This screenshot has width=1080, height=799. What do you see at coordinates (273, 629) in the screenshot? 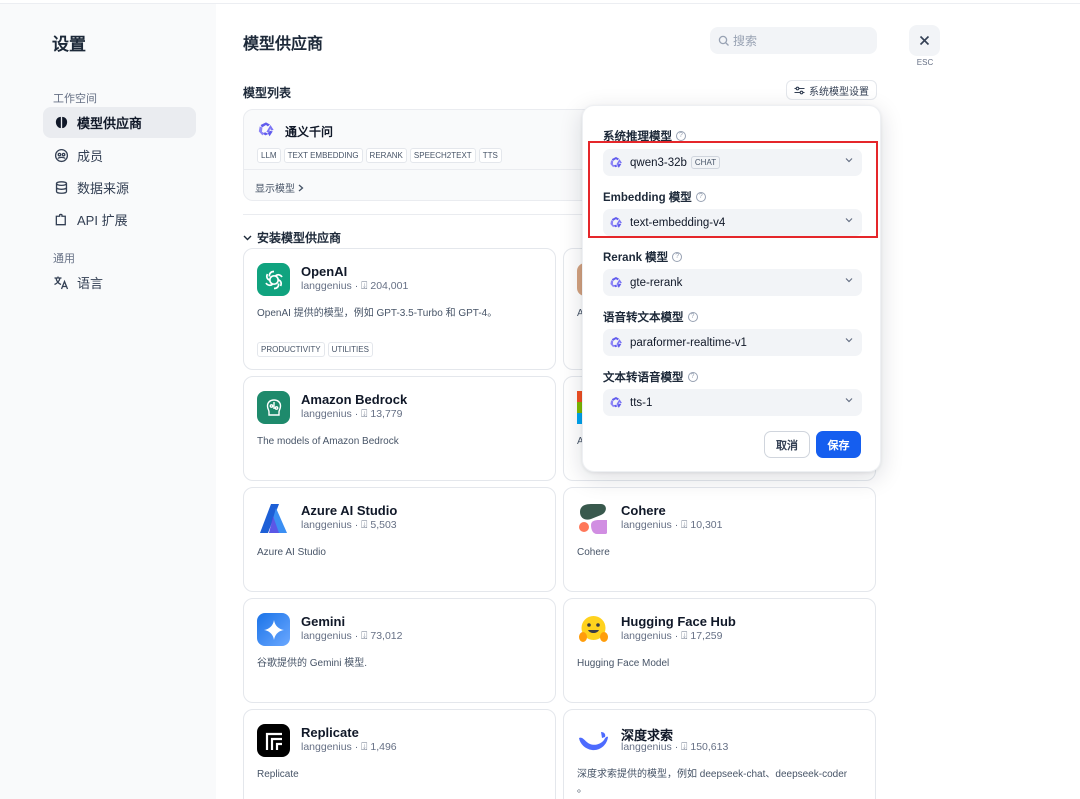
I see `gemini-logo-icon` at bounding box center [273, 629].